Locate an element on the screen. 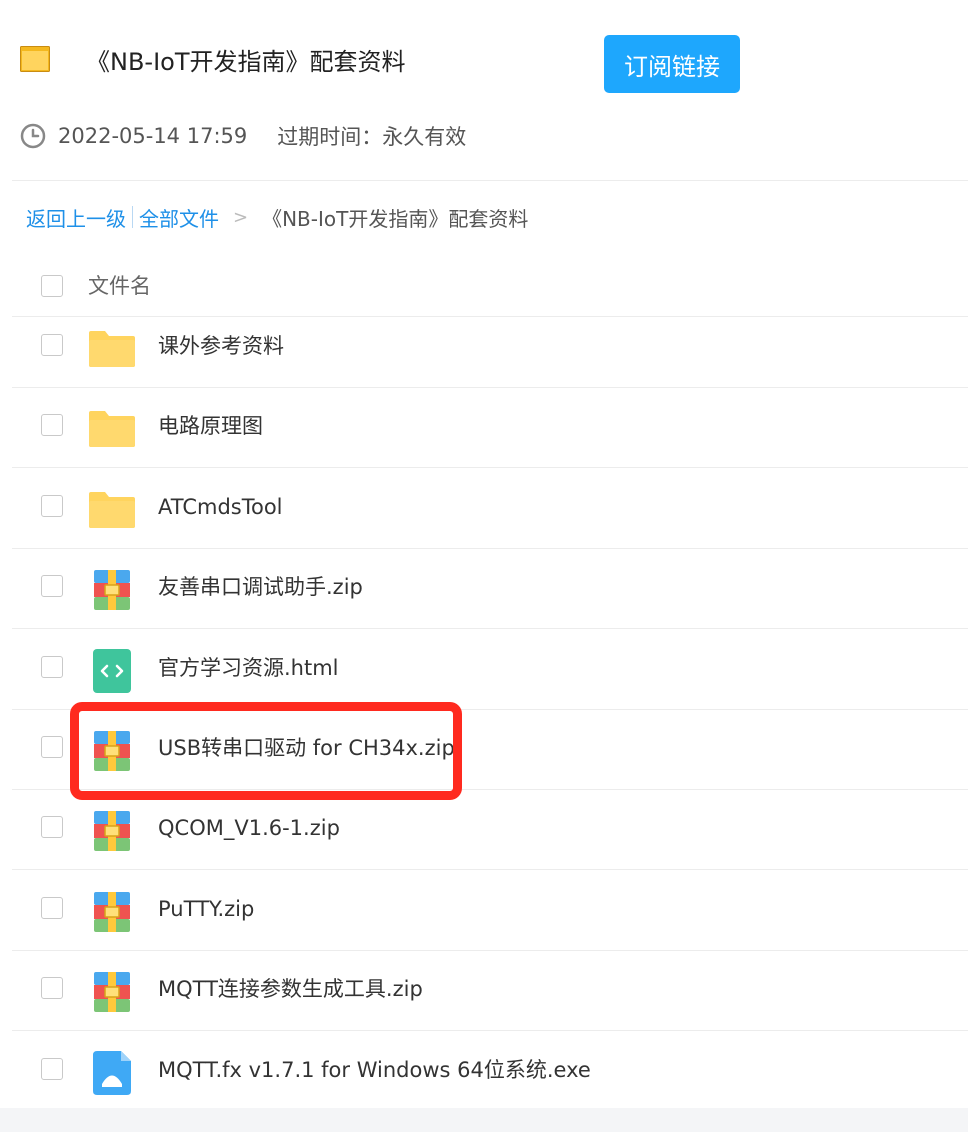 The height and width of the screenshot is (1132, 968). file-row: 官方学习资源.html is located at coordinates (484, 679).